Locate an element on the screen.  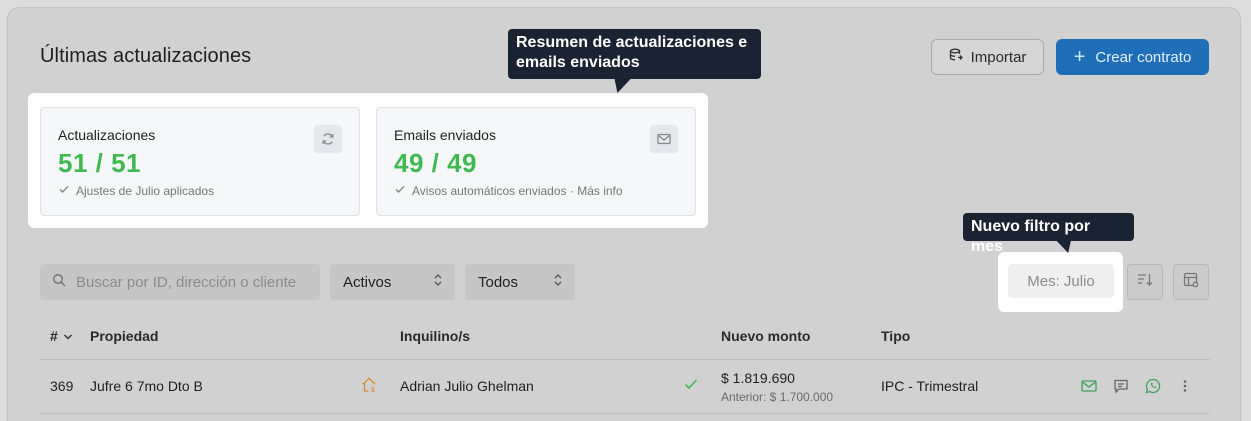
chat-icon is located at coordinates (1121, 386).